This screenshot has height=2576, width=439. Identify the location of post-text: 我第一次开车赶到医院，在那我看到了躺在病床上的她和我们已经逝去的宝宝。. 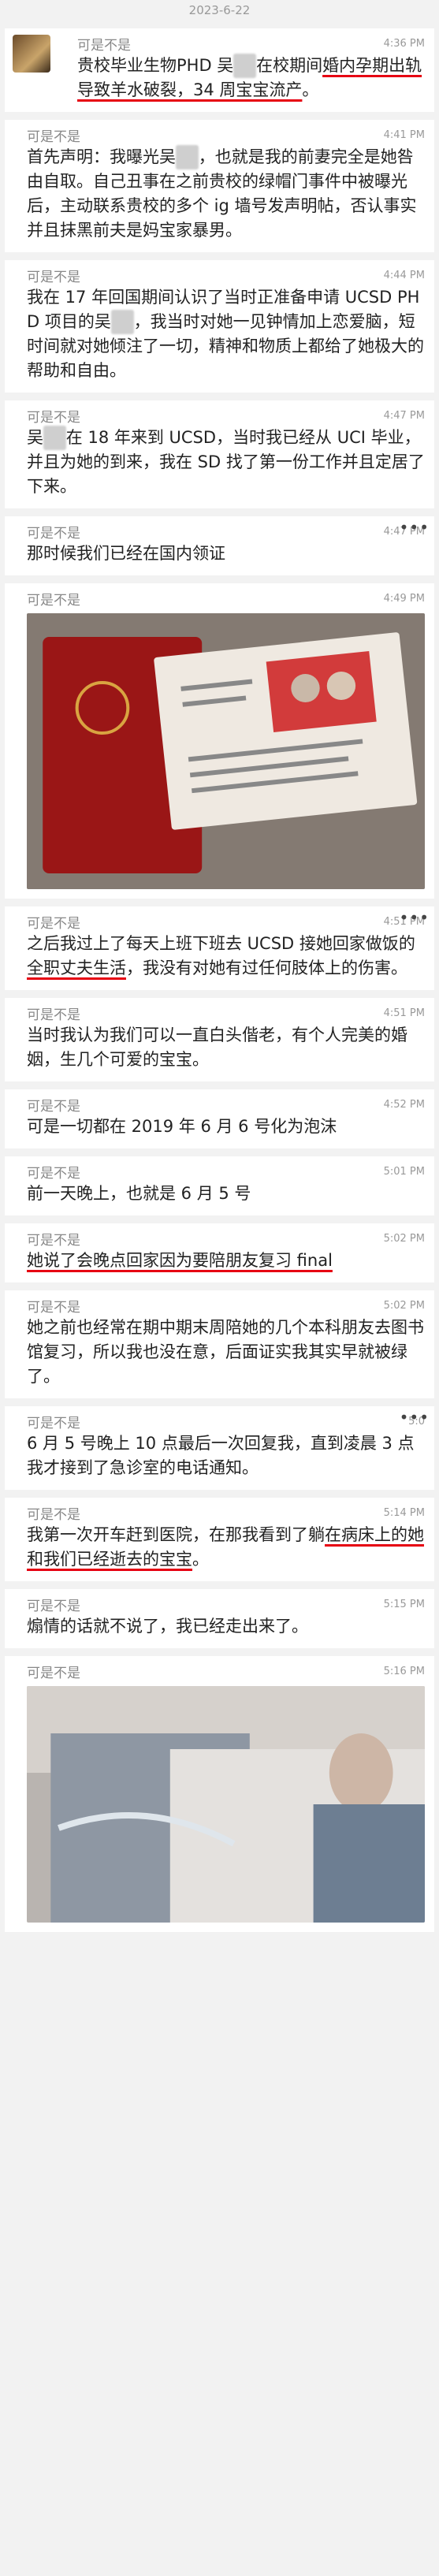
(226, 1547).